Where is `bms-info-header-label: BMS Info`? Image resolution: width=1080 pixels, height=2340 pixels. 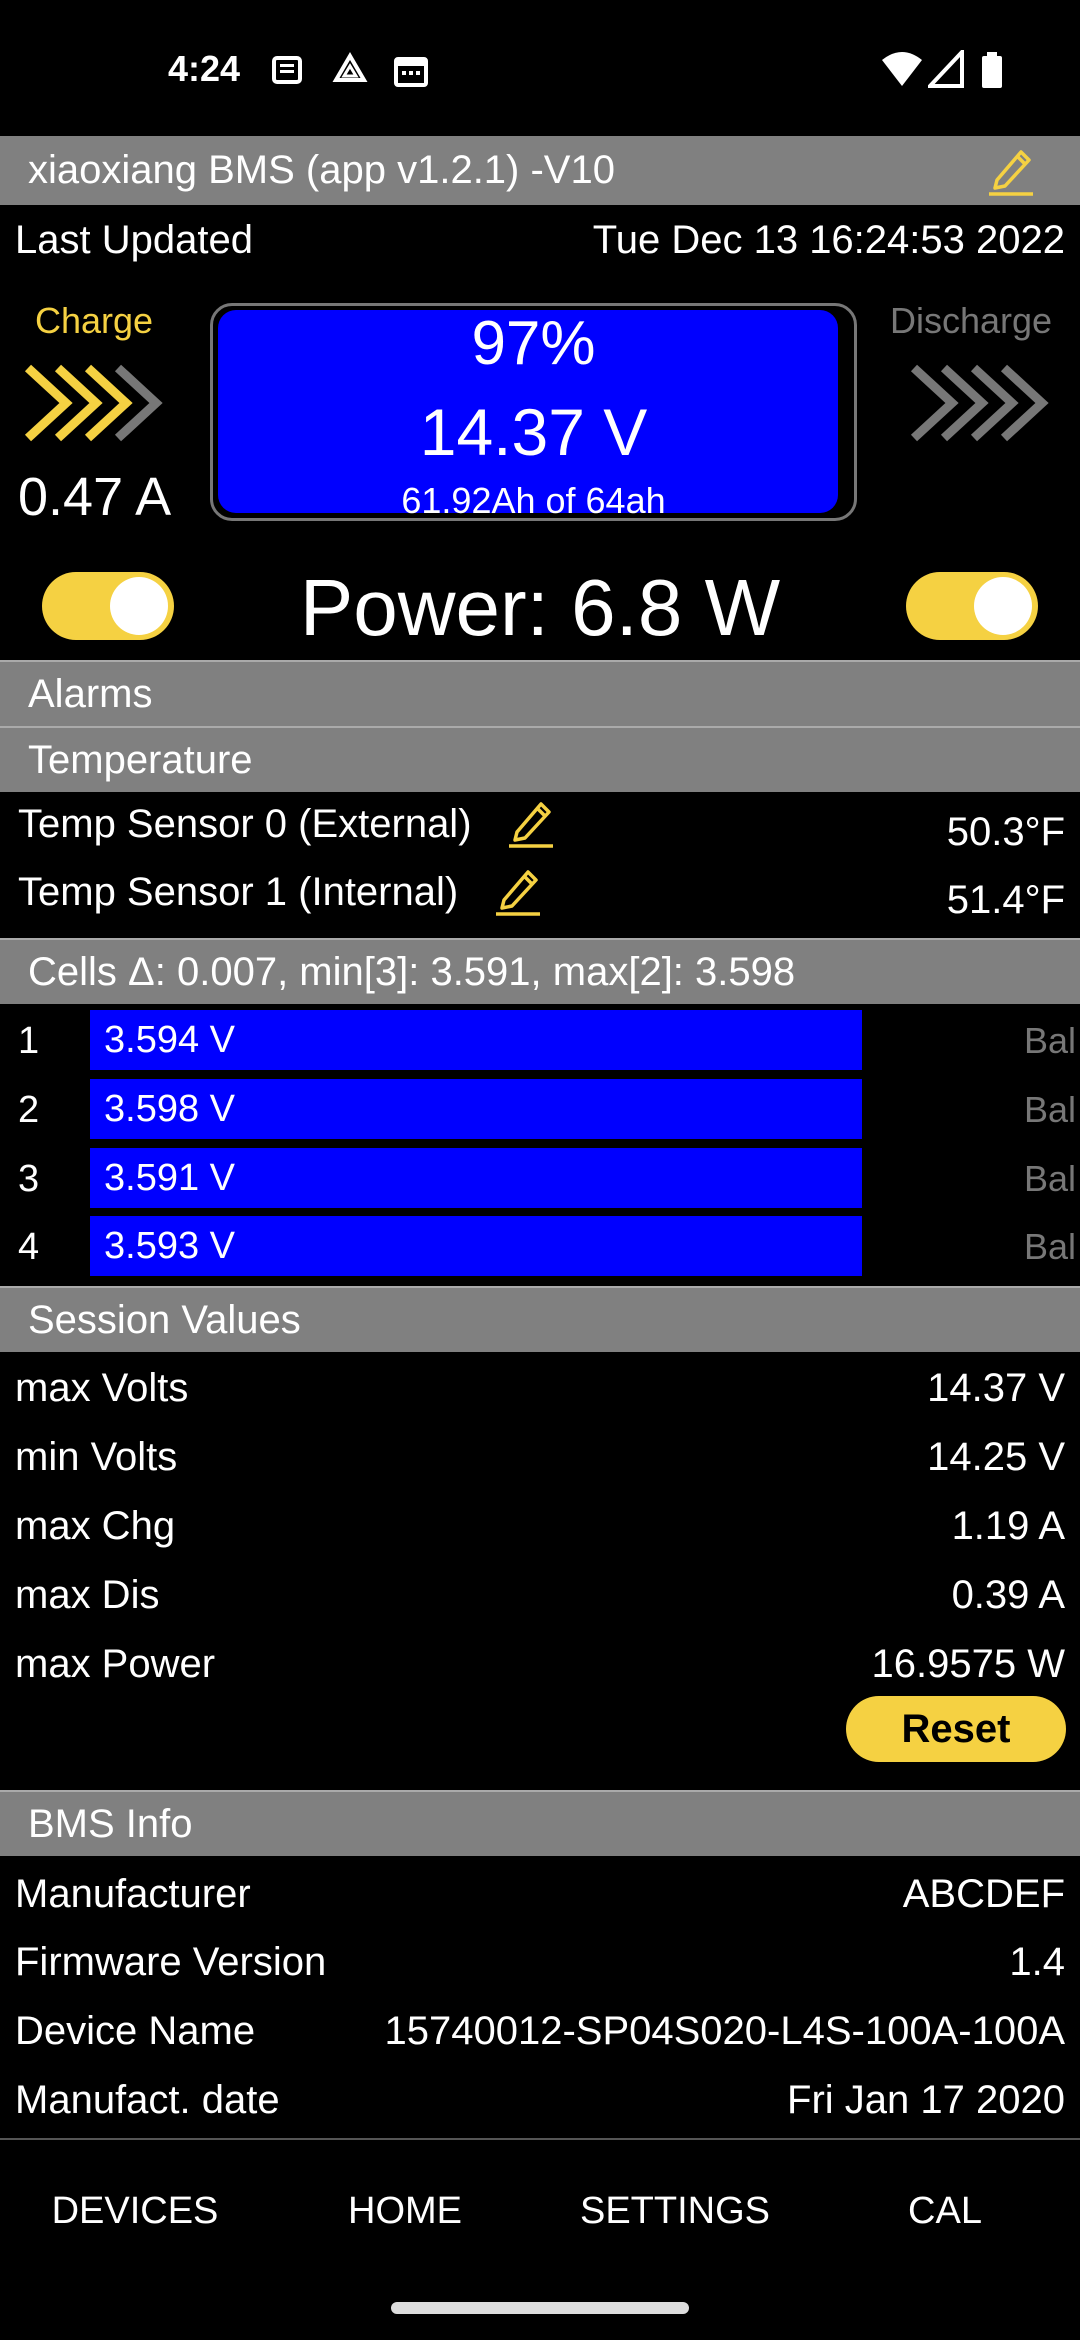
bms-info-header-label: BMS Info is located at coordinates (110, 1824).